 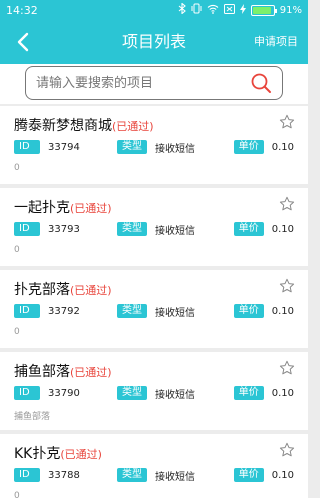 I want to click on status-icons: 91%, so click(x=240, y=9).